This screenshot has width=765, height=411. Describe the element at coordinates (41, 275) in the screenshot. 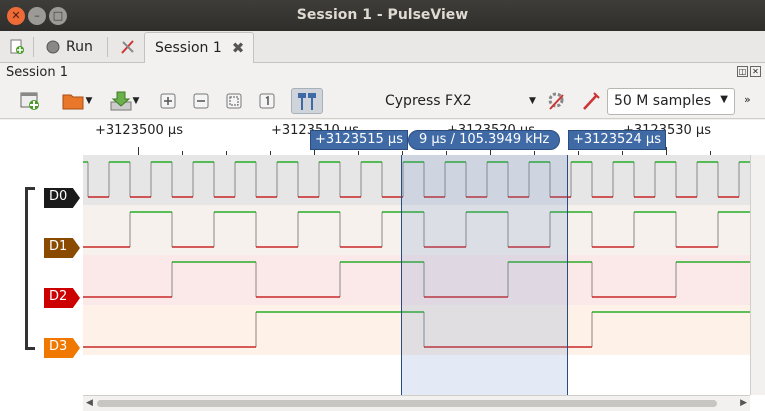

I see `channel-labels: D0 D1 D2 D3` at that location.